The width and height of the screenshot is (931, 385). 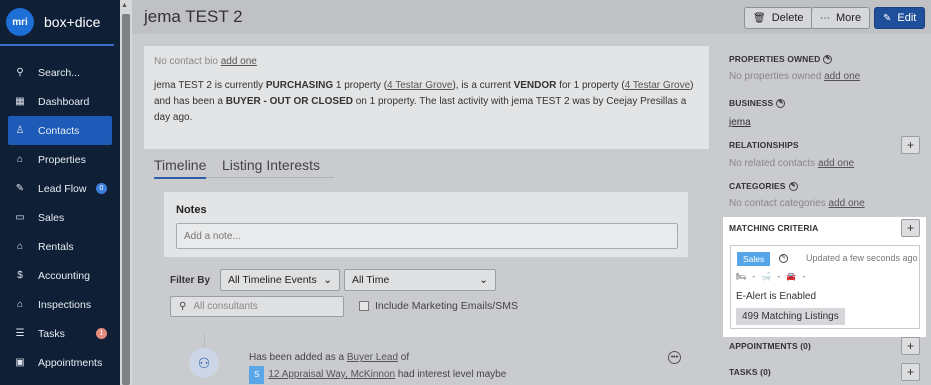 What do you see at coordinates (426, 61) in the screenshot?
I see `no-bio-text: No contact bio add one` at bounding box center [426, 61].